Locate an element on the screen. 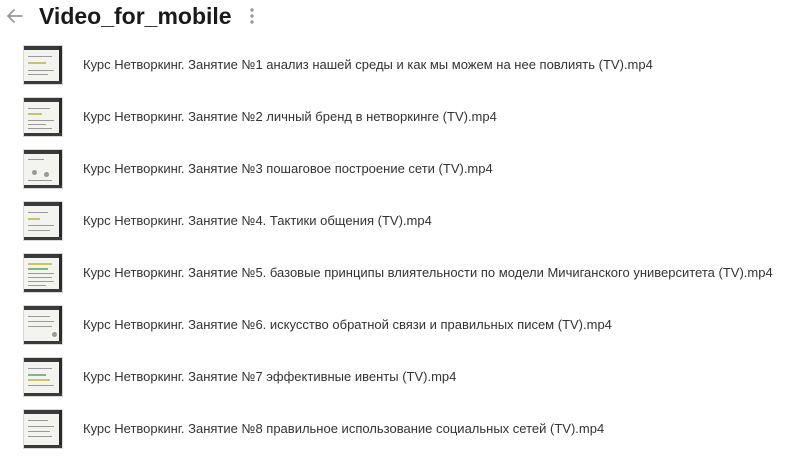  more-options-button is located at coordinates (252, 16).